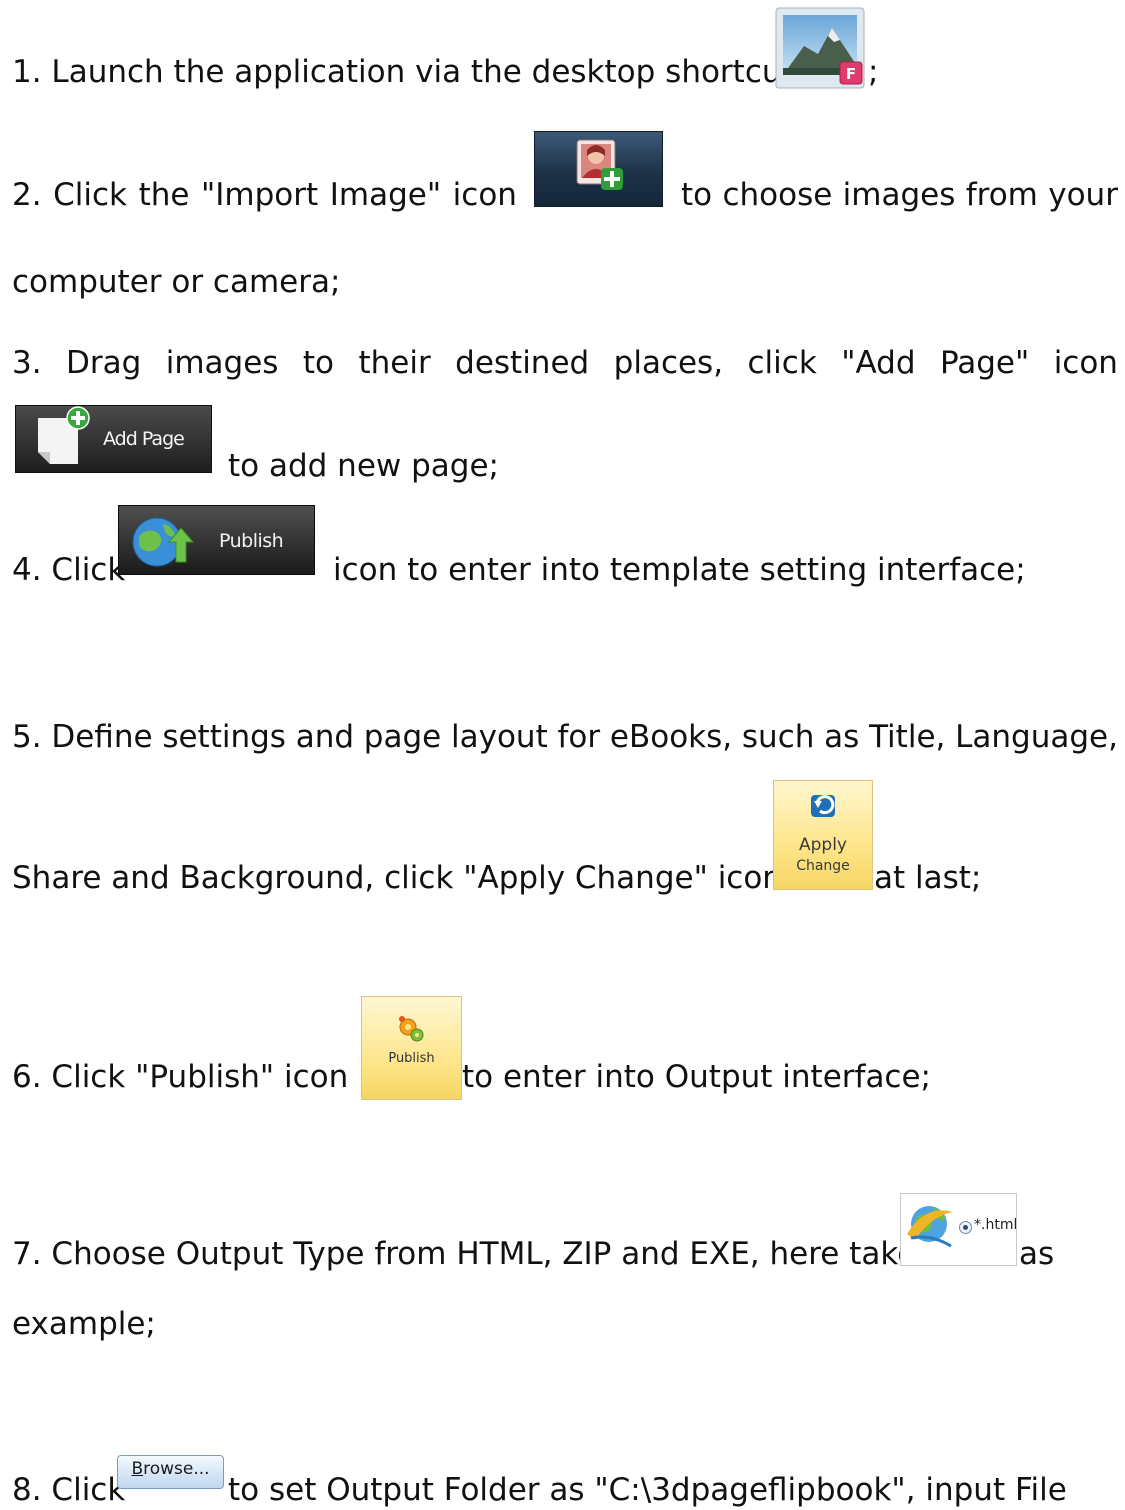 This screenshot has height=1510, width=1125. I want to click on step-5-word: eBooks,, so click(671, 737).